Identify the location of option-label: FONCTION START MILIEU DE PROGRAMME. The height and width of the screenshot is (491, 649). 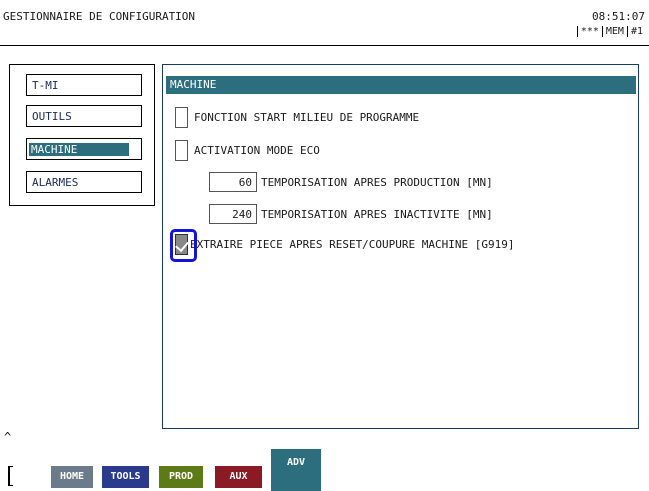
(307, 117).